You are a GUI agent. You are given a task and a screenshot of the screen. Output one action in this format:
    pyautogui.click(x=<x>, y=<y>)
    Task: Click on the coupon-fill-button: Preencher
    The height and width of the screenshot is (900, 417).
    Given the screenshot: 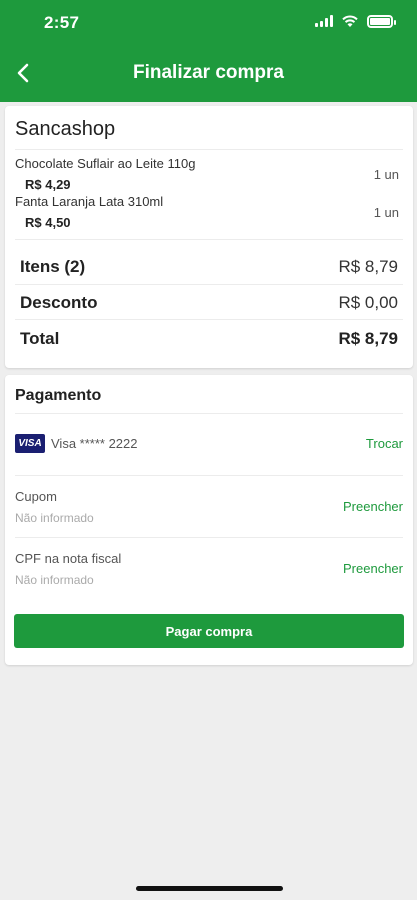 What is the action you would take?
    pyautogui.click(x=373, y=506)
    